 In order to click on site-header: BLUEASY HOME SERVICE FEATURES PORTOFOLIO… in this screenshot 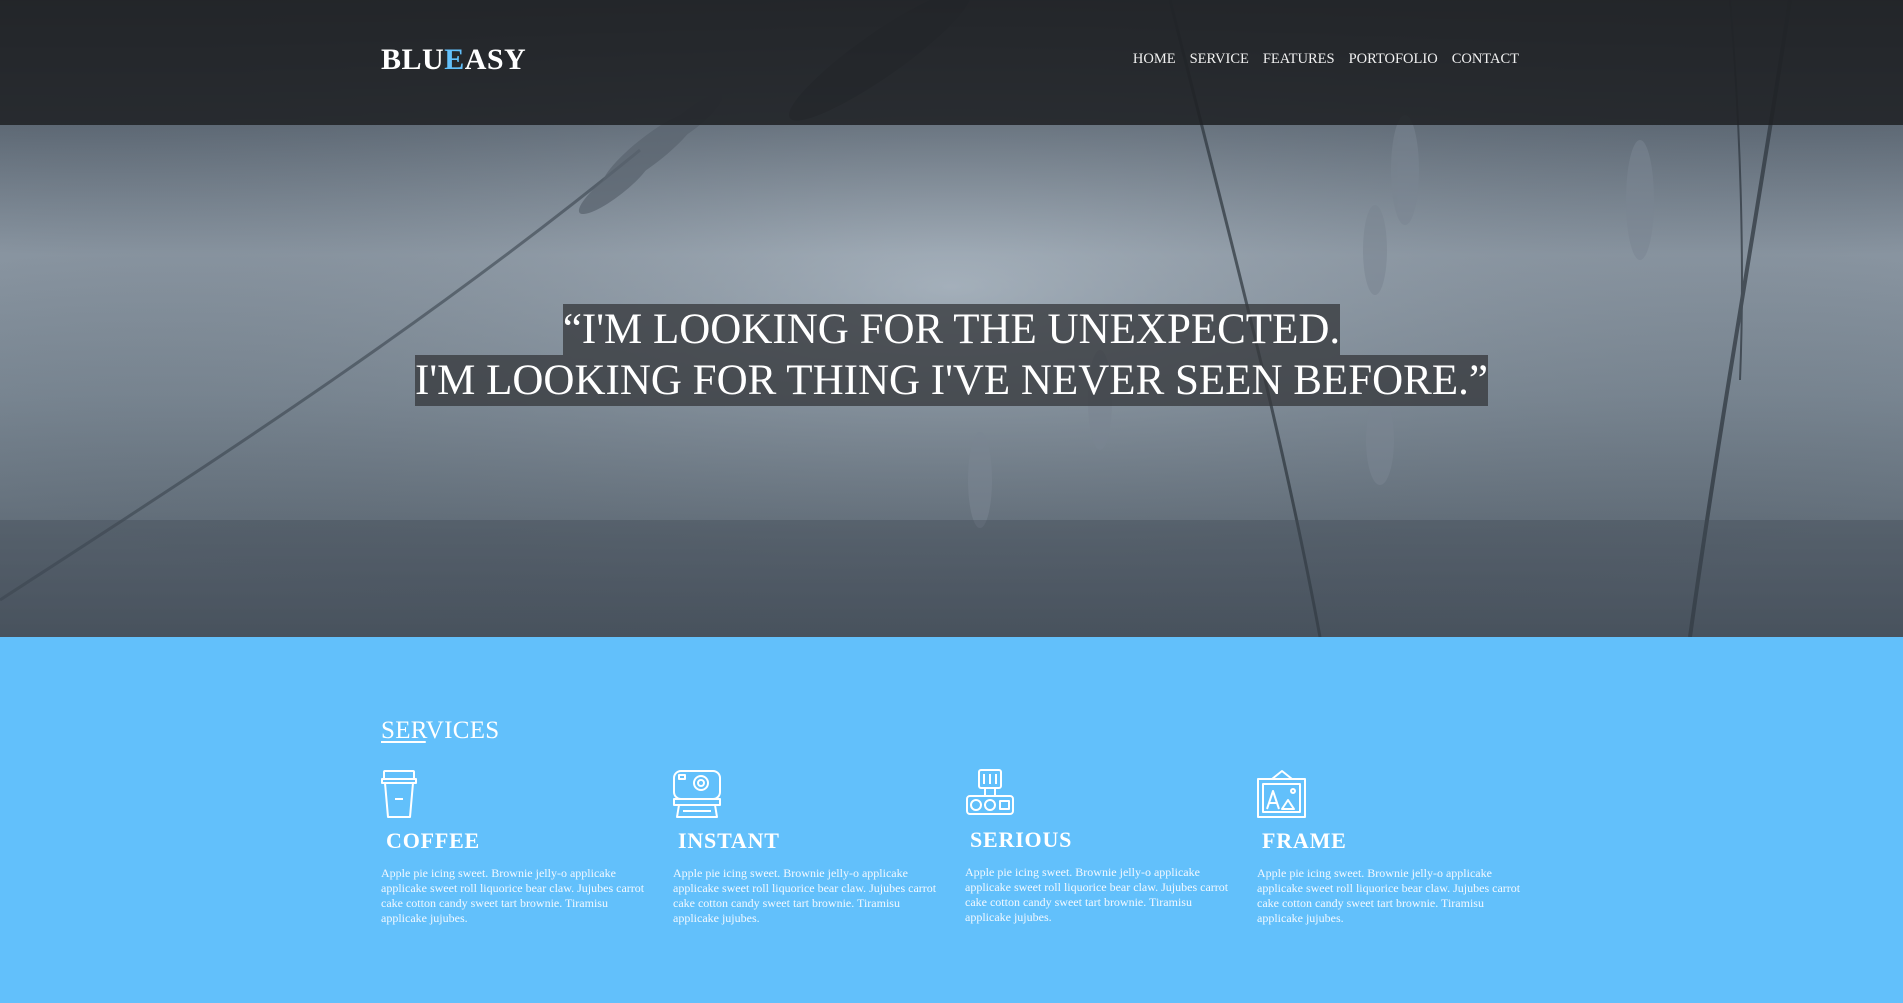, I will do `click(951, 62)`.